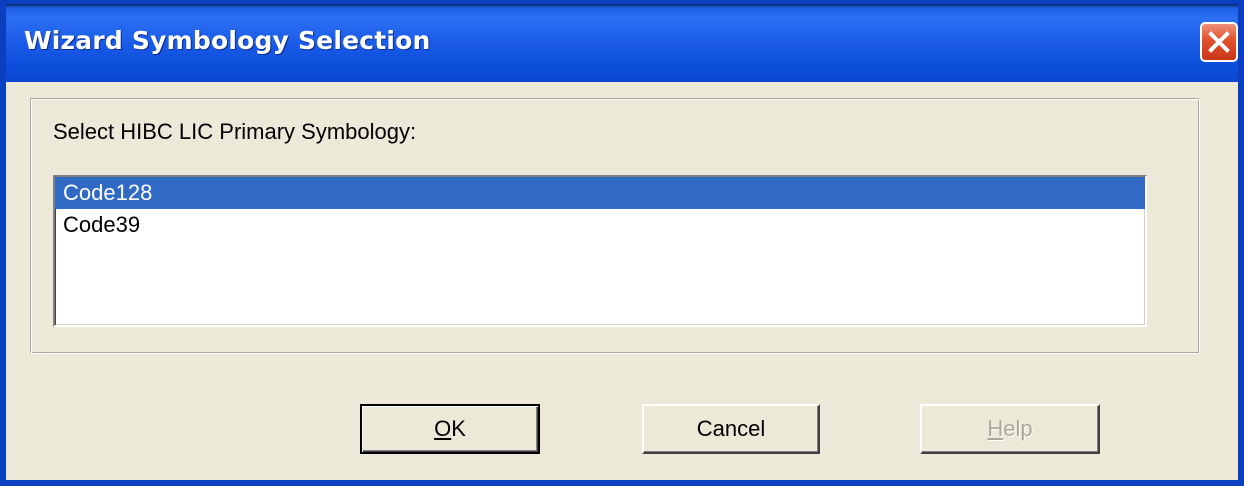 The image size is (1244, 486). I want to click on help-label-rest: elp, so click(1018, 428).